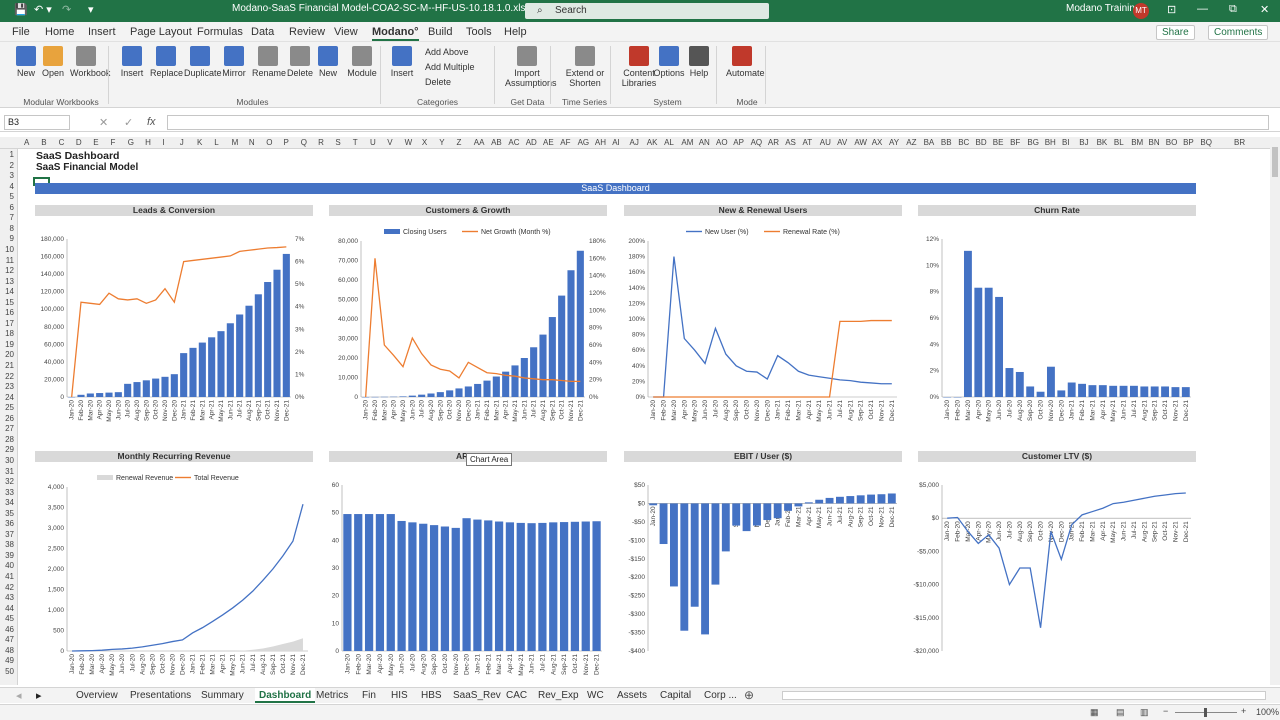 The height and width of the screenshot is (720, 1280). I want to click on normal-view-icon: ▦, so click(1094, 712).